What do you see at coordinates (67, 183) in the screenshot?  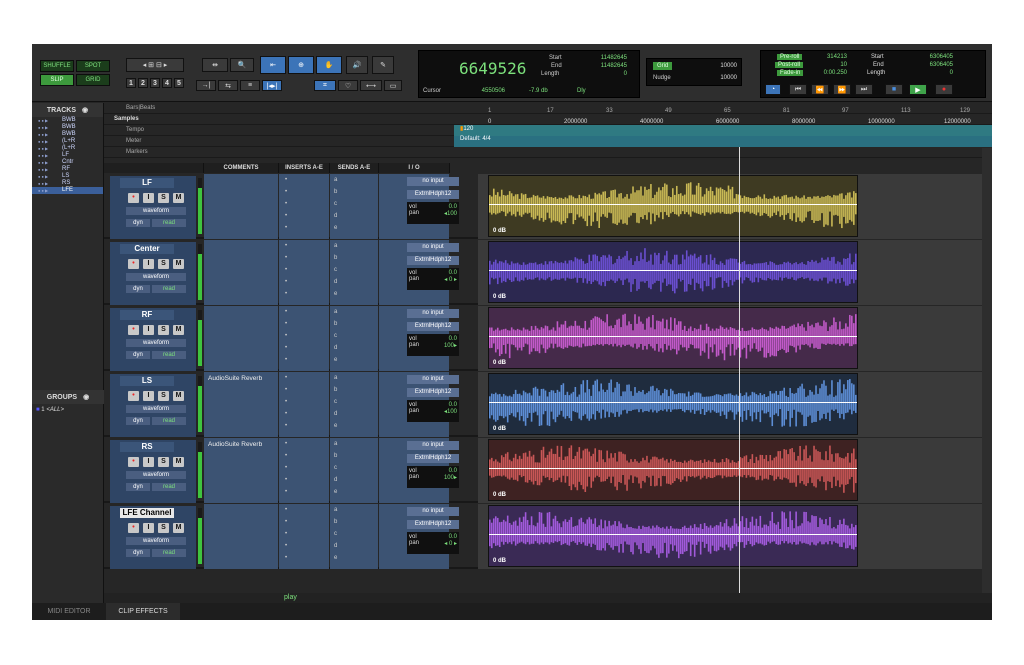 I see `track-list-item: RS` at bounding box center [67, 183].